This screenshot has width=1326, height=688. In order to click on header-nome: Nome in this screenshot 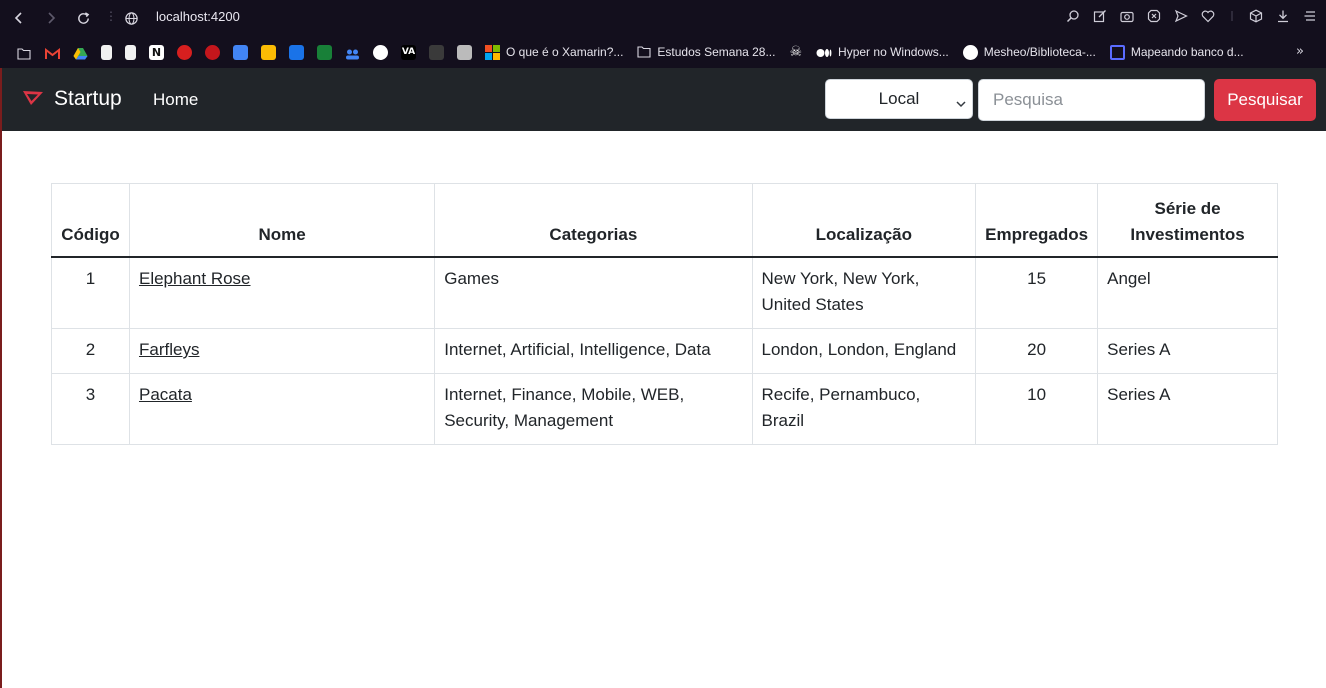, I will do `click(282, 220)`.